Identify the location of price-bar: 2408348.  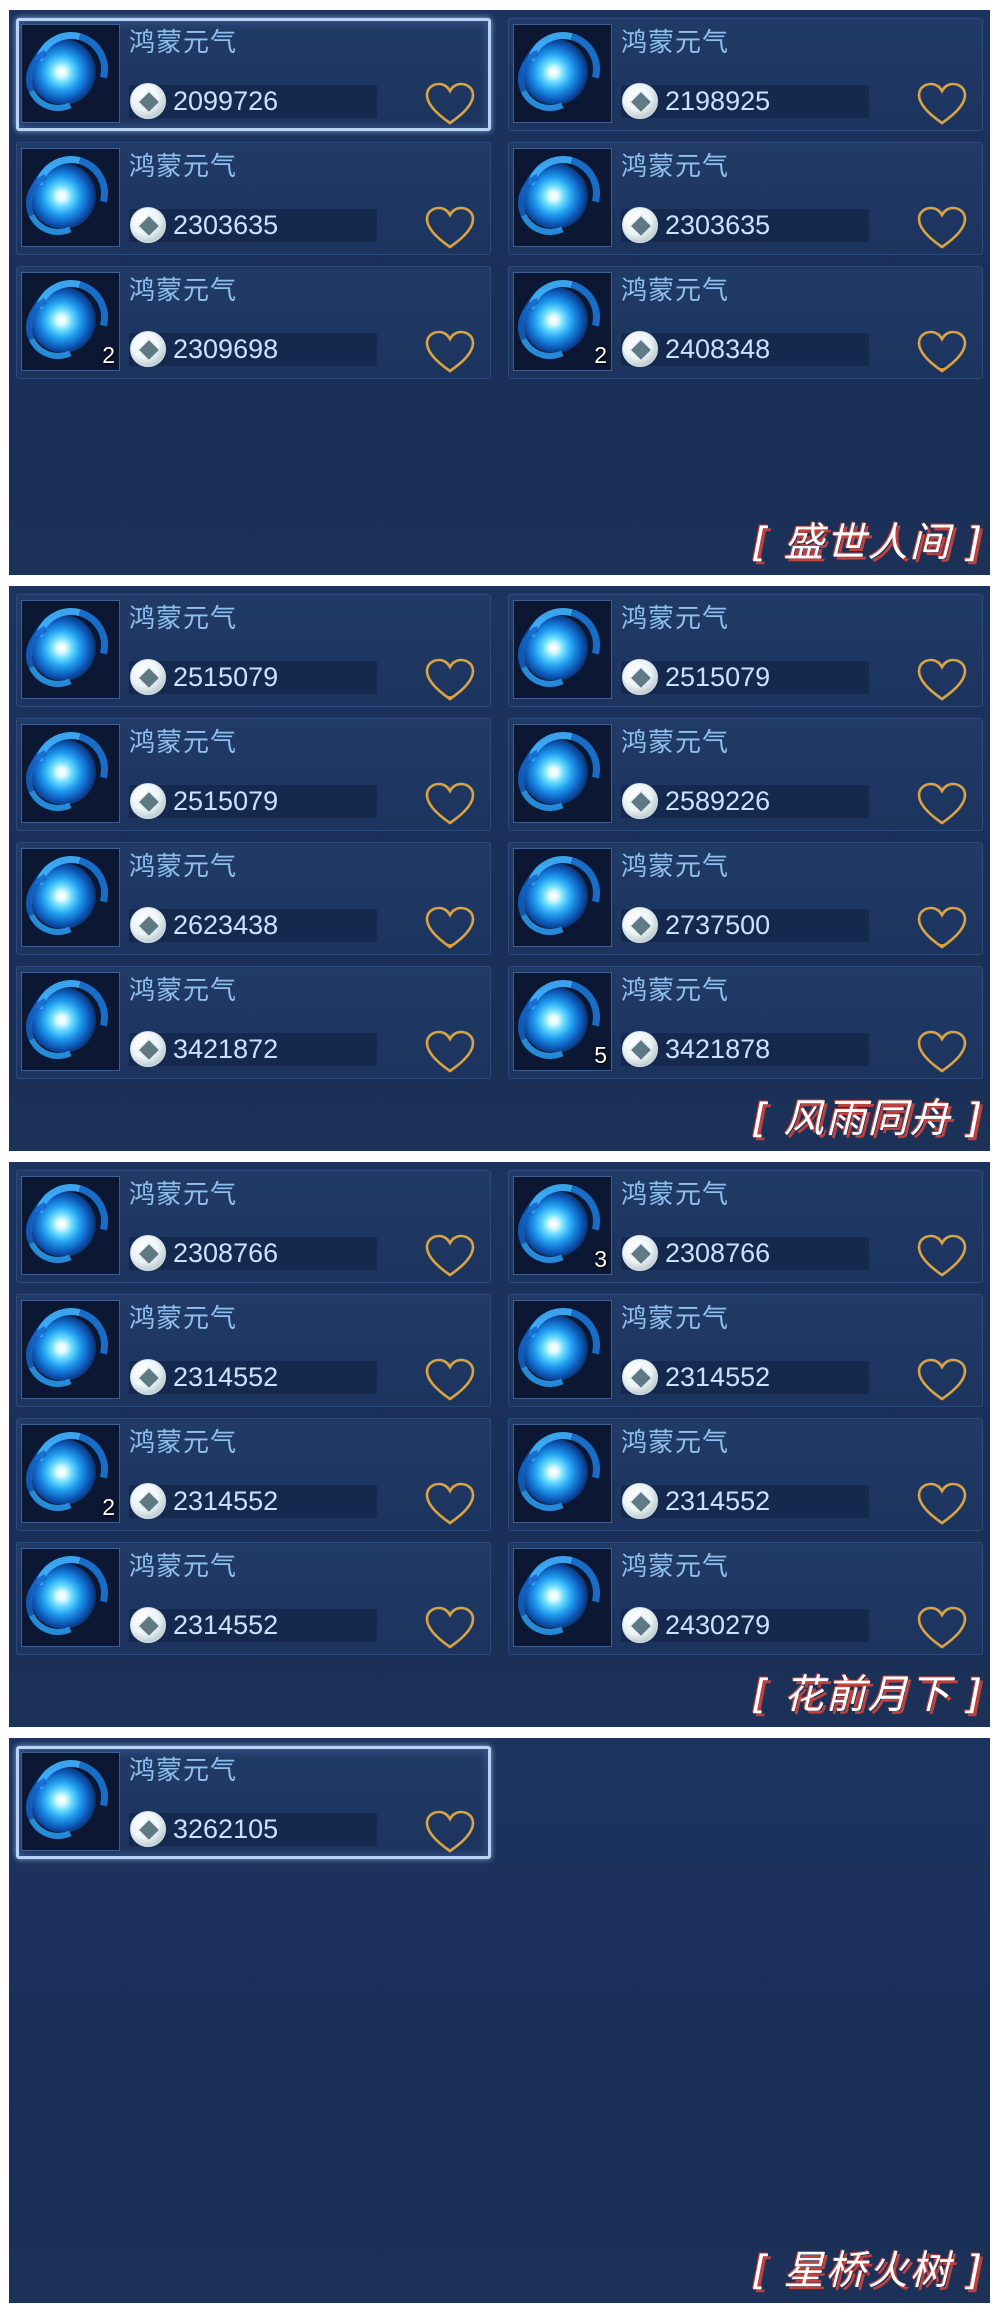
(745, 349).